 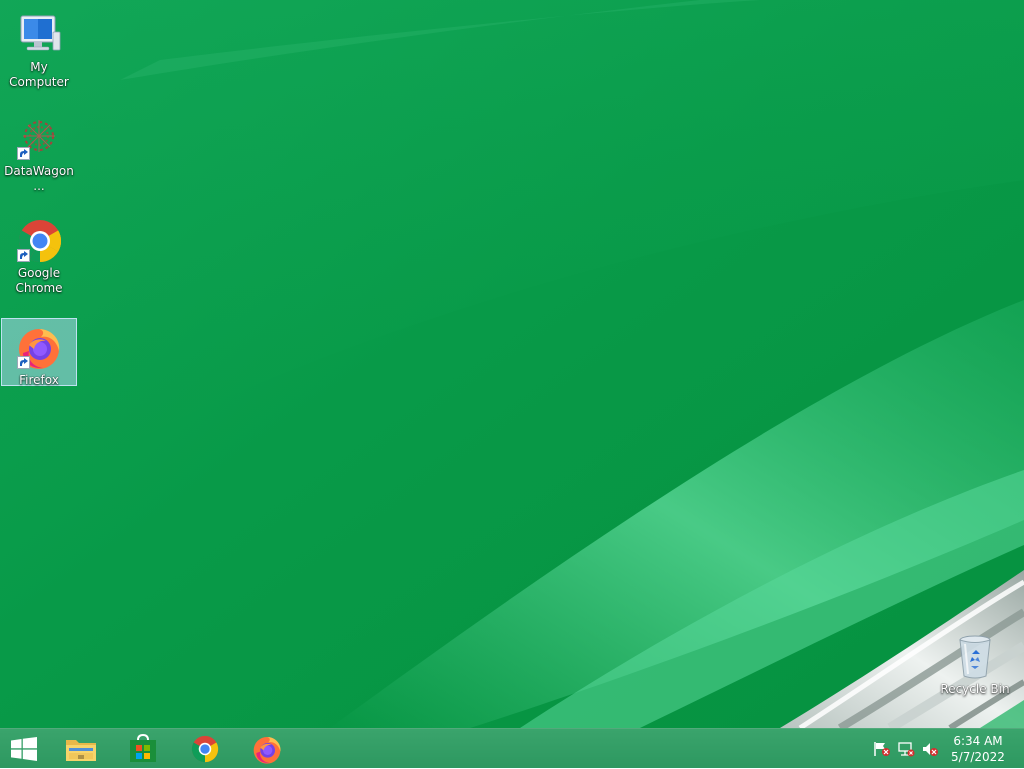 What do you see at coordinates (39, 74) in the screenshot?
I see `desktop-icon-label: My Computer` at bounding box center [39, 74].